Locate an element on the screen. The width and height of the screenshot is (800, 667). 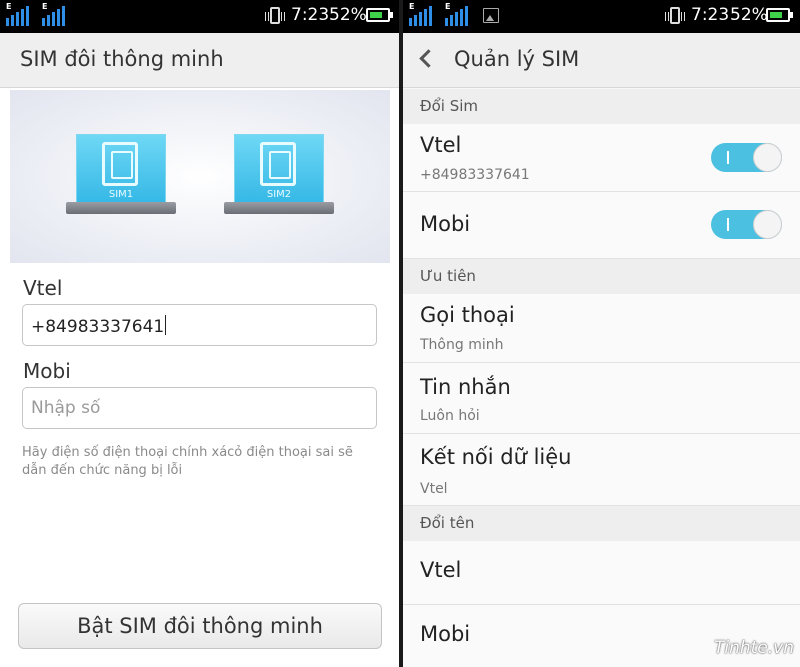
sim-row-mobi: Mobi is located at coordinates (601, 225).